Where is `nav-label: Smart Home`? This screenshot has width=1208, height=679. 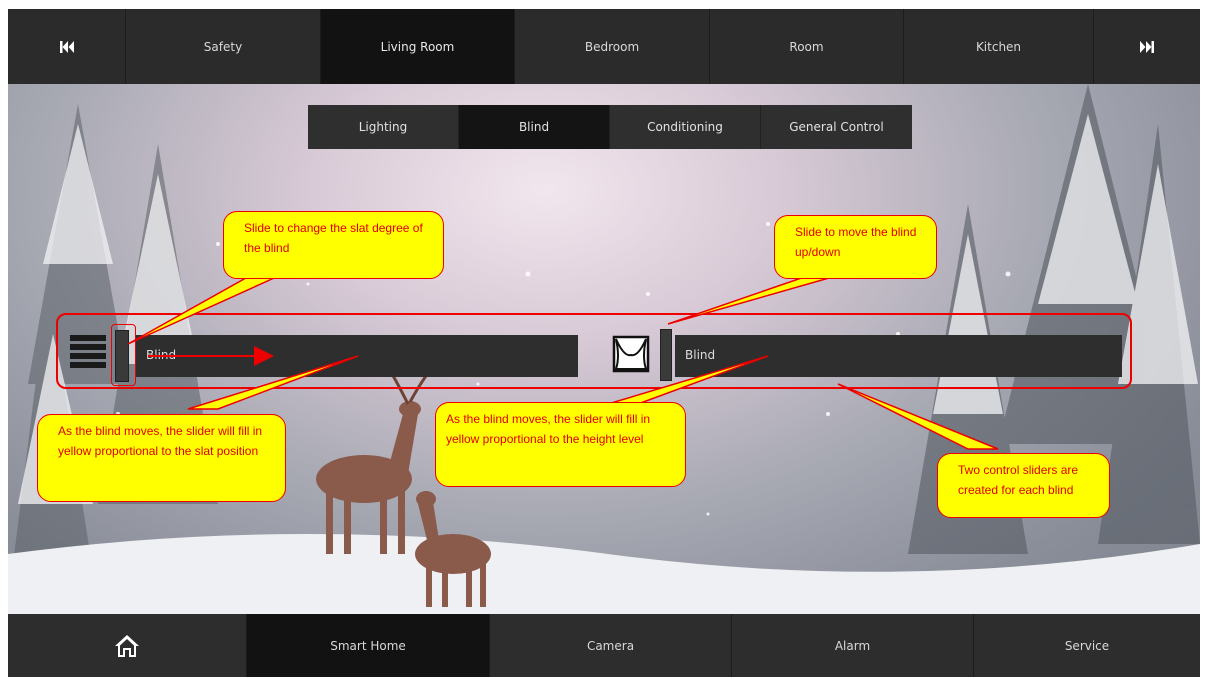
nav-label: Smart Home is located at coordinates (368, 645).